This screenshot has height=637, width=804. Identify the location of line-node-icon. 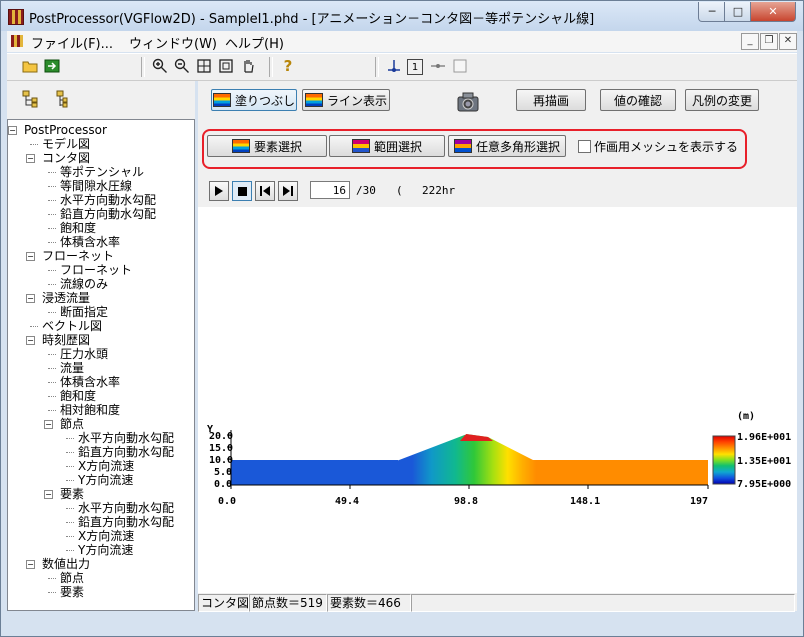
(438, 66).